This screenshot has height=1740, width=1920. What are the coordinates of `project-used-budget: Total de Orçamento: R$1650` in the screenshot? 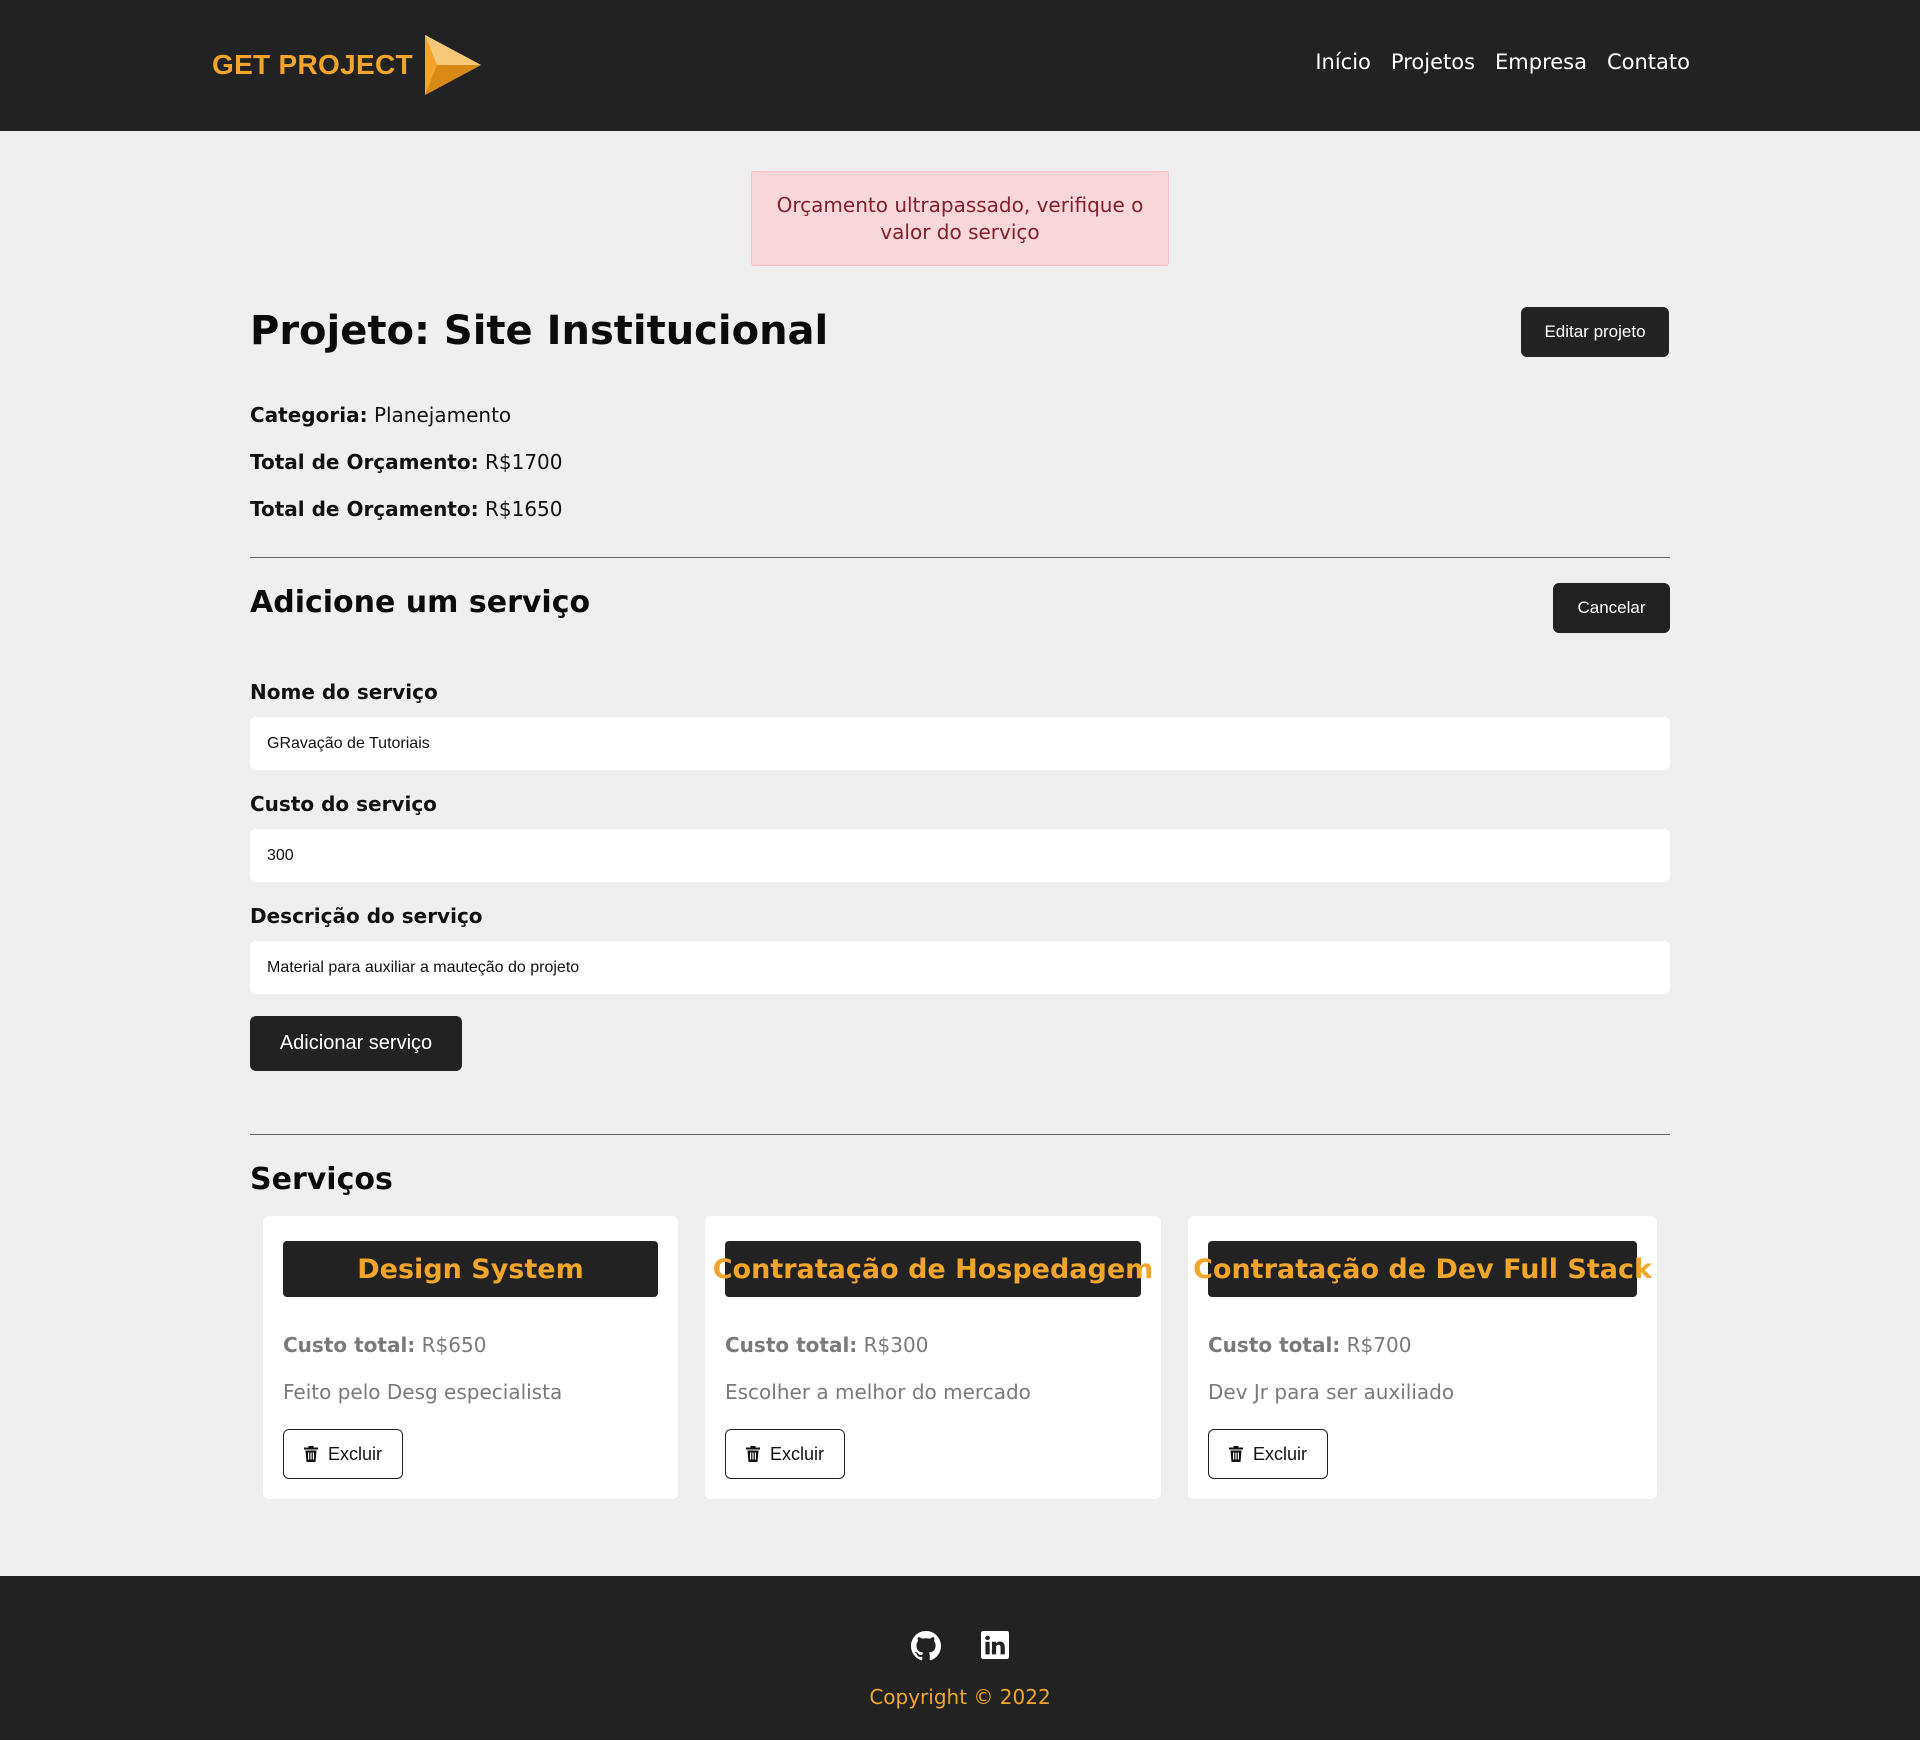 It's located at (406, 509).